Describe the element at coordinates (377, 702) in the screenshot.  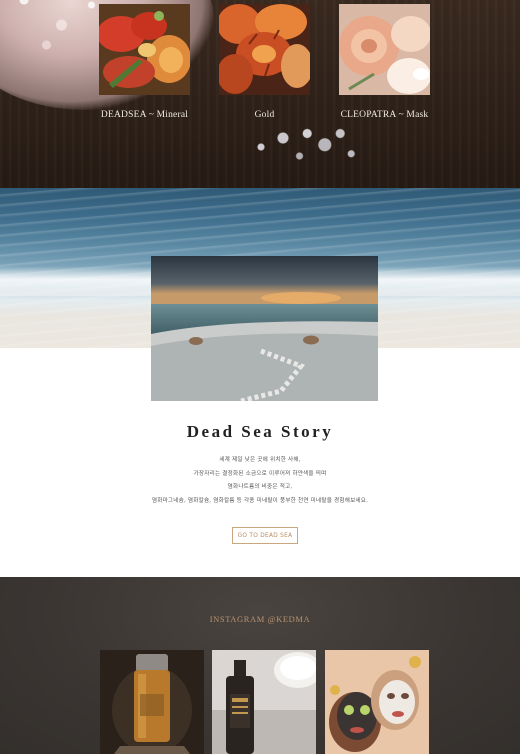
I see `instagram-photo-face-mask` at that location.